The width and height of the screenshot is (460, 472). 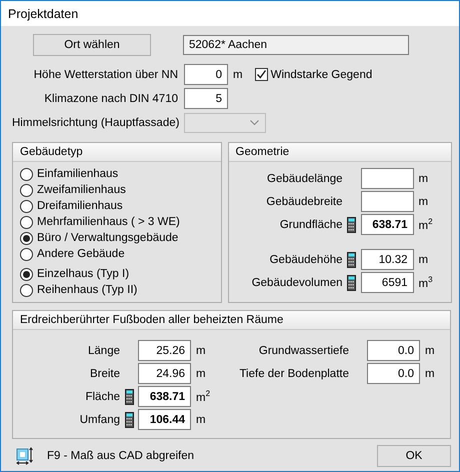 I want to click on field-label: Gebäudelänge, so click(x=304, y=178).